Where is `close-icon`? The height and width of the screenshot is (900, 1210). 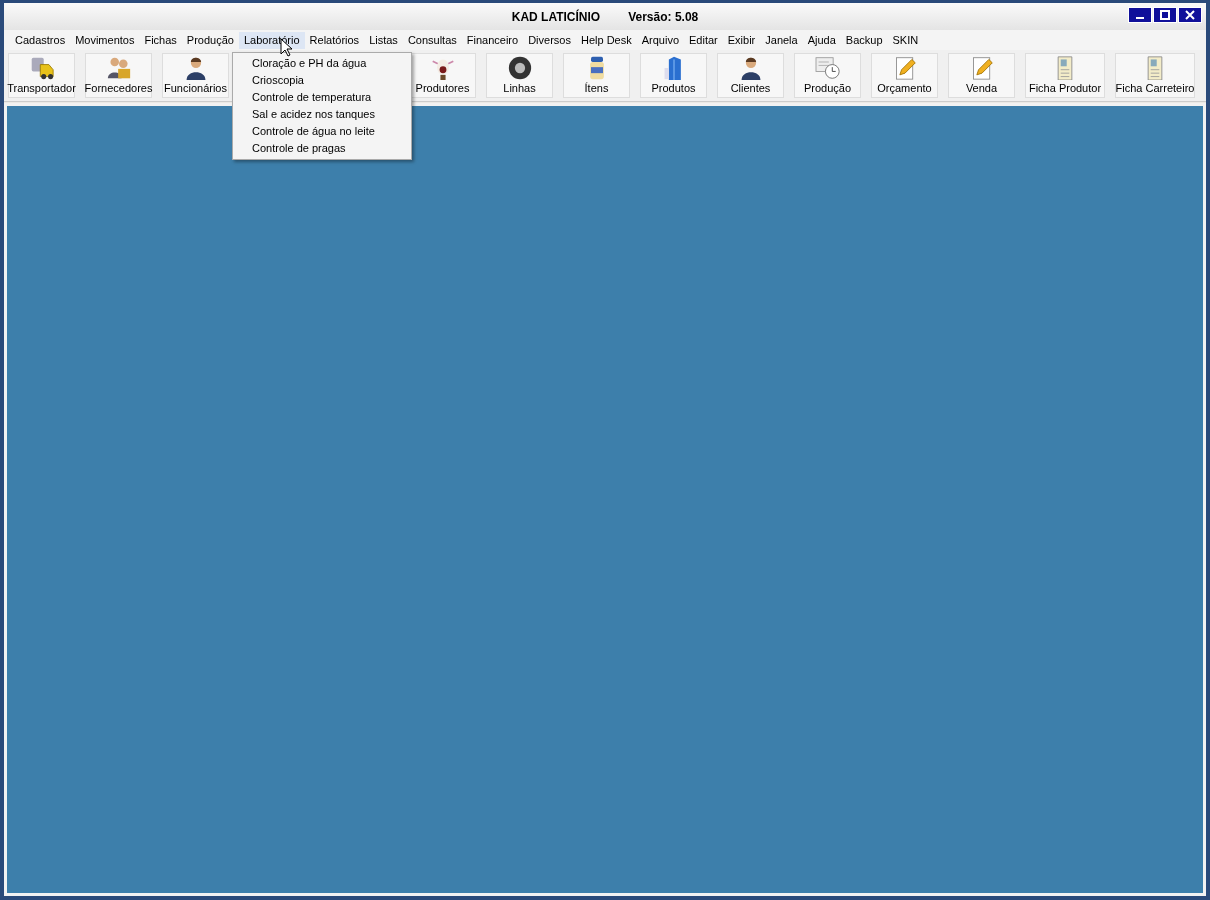 close-icon is located at coordinates (1190, 15).